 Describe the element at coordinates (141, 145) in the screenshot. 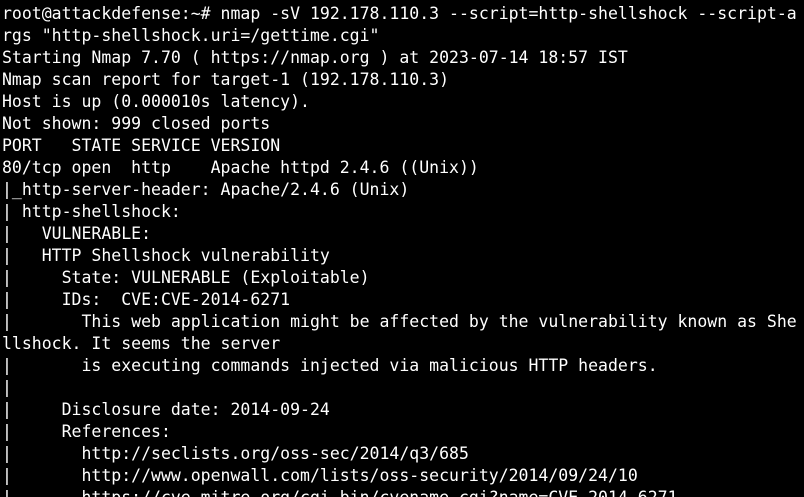

I see `terminal-line-output: PORT STATE SERVICE VERSION` at that location.